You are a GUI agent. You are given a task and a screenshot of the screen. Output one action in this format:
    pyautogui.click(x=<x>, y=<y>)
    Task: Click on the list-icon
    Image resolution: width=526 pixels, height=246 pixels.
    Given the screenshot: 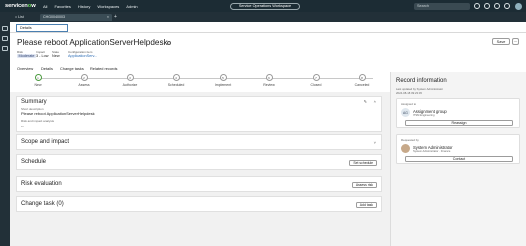 What is the action you would take?
    pyautogui.click(x=5, y=28)
    